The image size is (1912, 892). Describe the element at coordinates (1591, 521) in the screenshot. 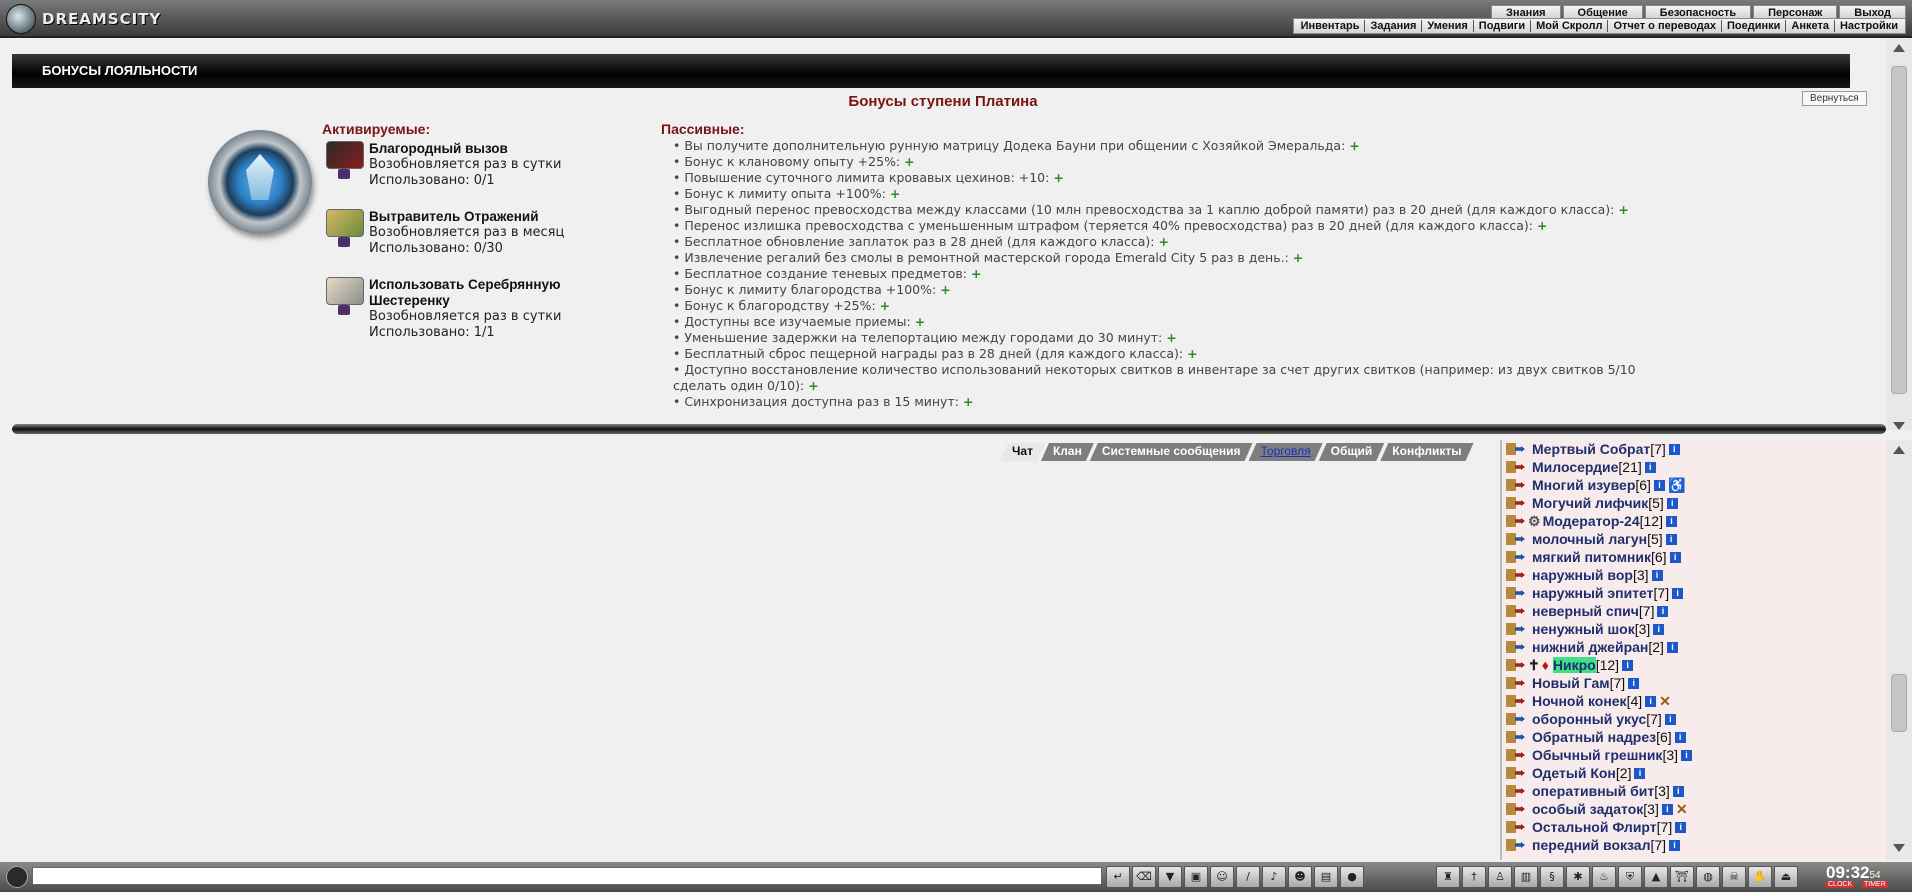

I see `user-name: Модератор-24` at that location.